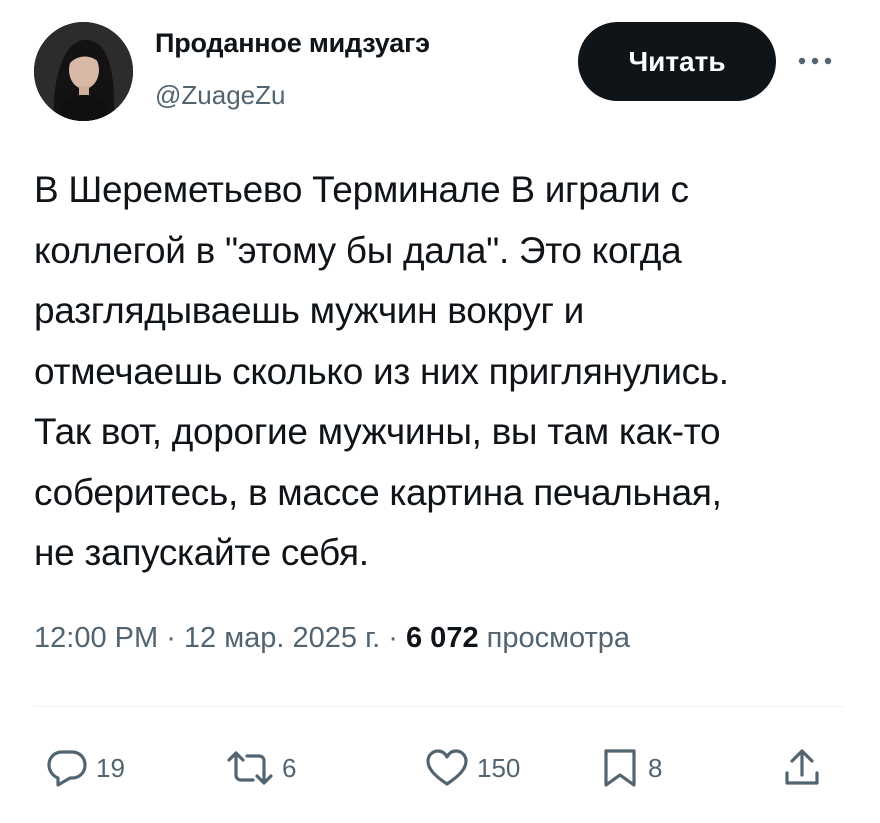 Image resolution: width=880 pixels, height=823 pixels. What do you see at coordinates (377, 431) in the screenshot?
I see `tweet-text-line: Так вот, дорогие мужчины, вы там как-то` at bounding box center [377, 431].